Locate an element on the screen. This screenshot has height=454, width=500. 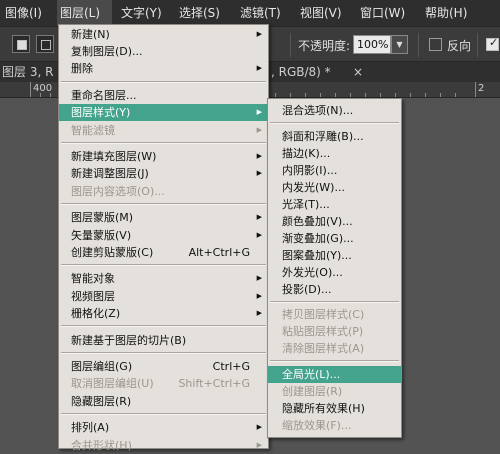
layer-menu-item: 图层蒙版(M) ▶ is located at coordinates (163, 217).